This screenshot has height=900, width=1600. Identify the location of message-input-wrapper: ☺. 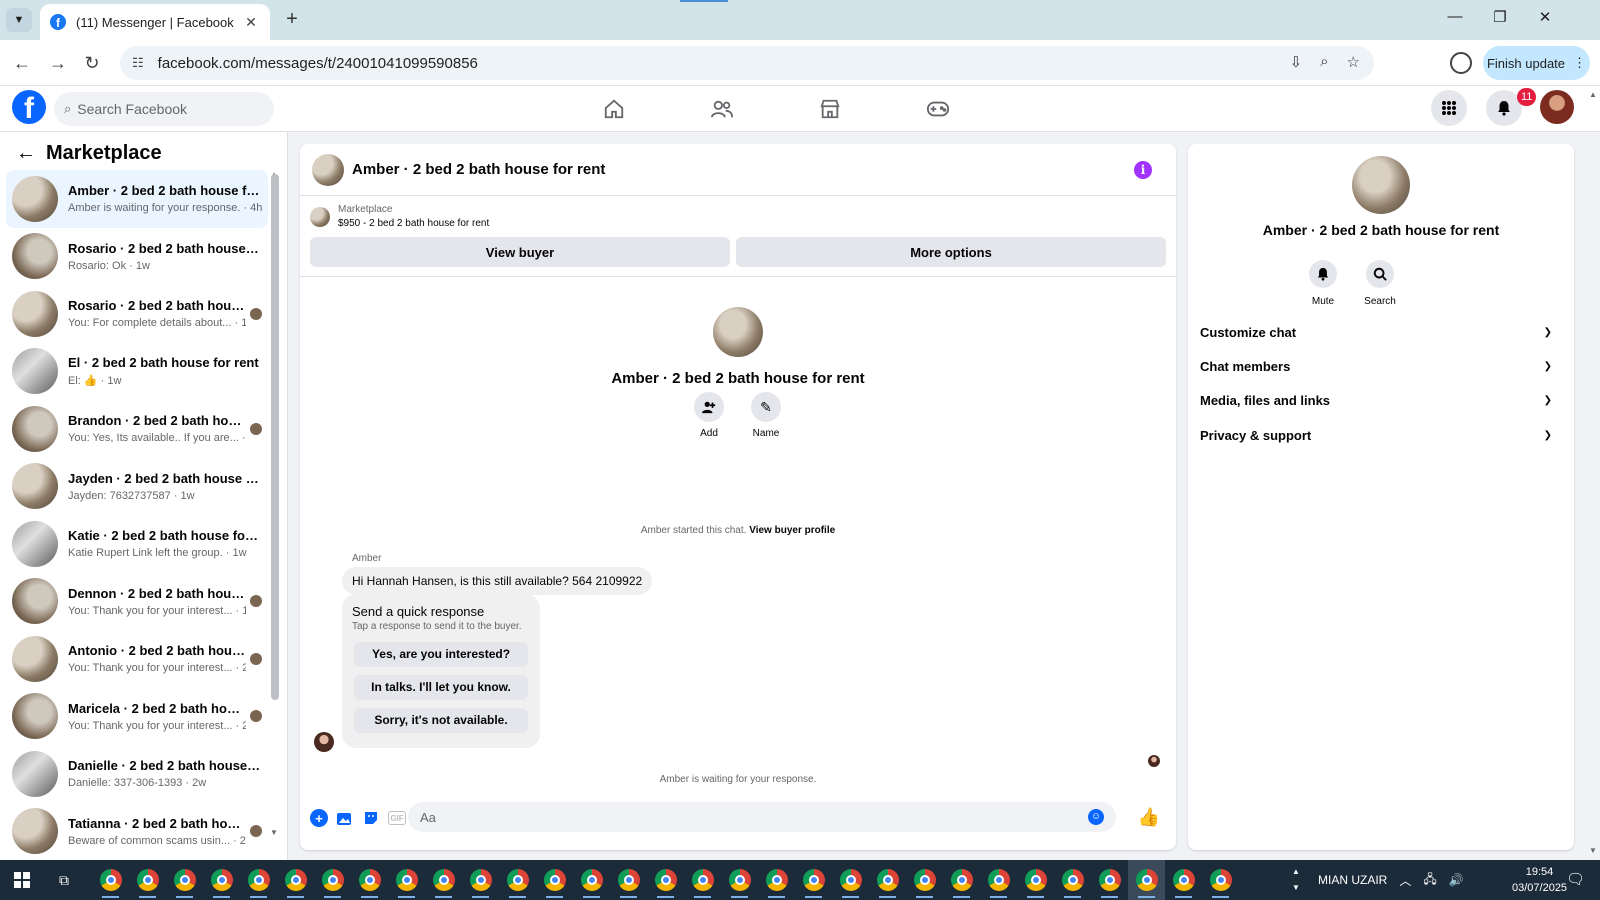
(762, 817).